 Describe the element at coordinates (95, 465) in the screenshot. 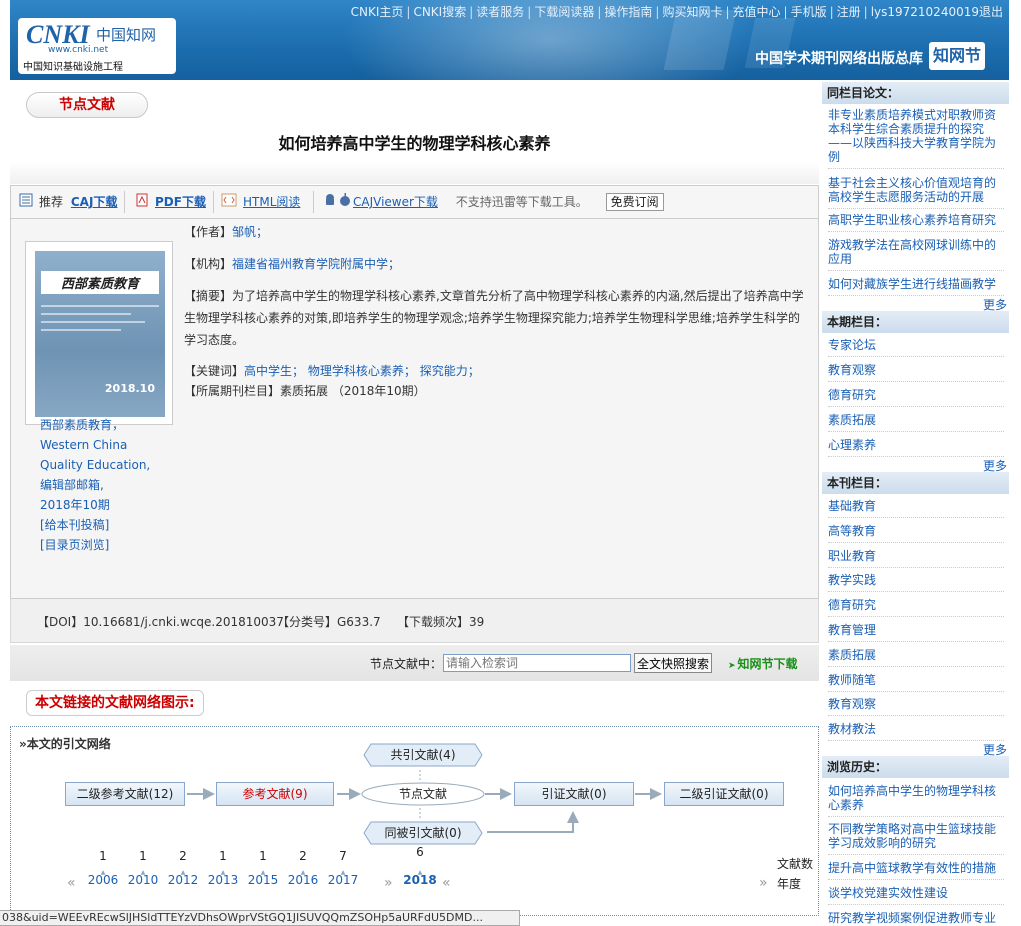

I see `journal-name-en-2: Quality Education,` at that location.